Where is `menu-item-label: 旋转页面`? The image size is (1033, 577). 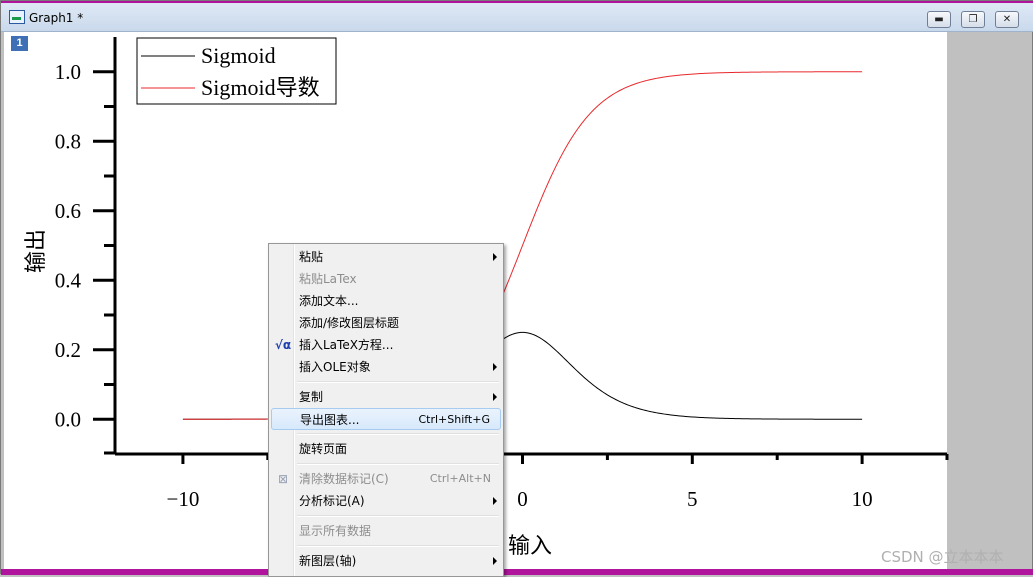
menu-item-label: 旋转页面 is located at coordinates (323, 449).